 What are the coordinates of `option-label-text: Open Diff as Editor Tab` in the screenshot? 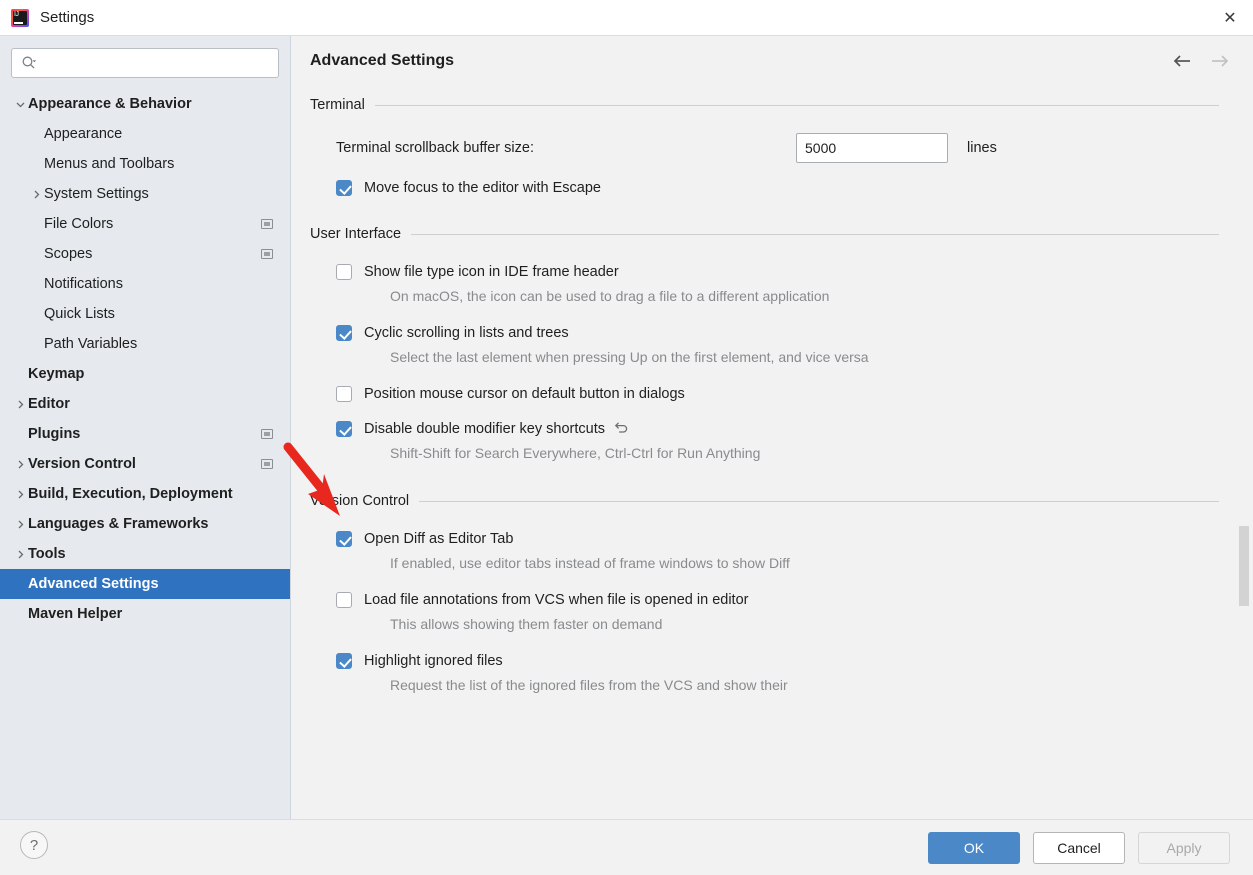 It's located at (439, 539).